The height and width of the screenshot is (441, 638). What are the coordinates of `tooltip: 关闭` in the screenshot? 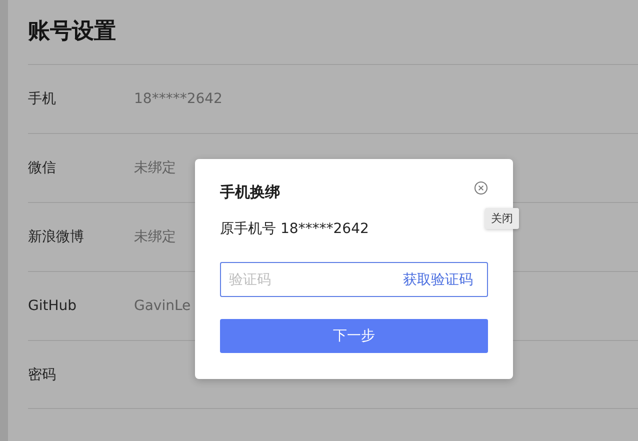 It's located at (502, 218).